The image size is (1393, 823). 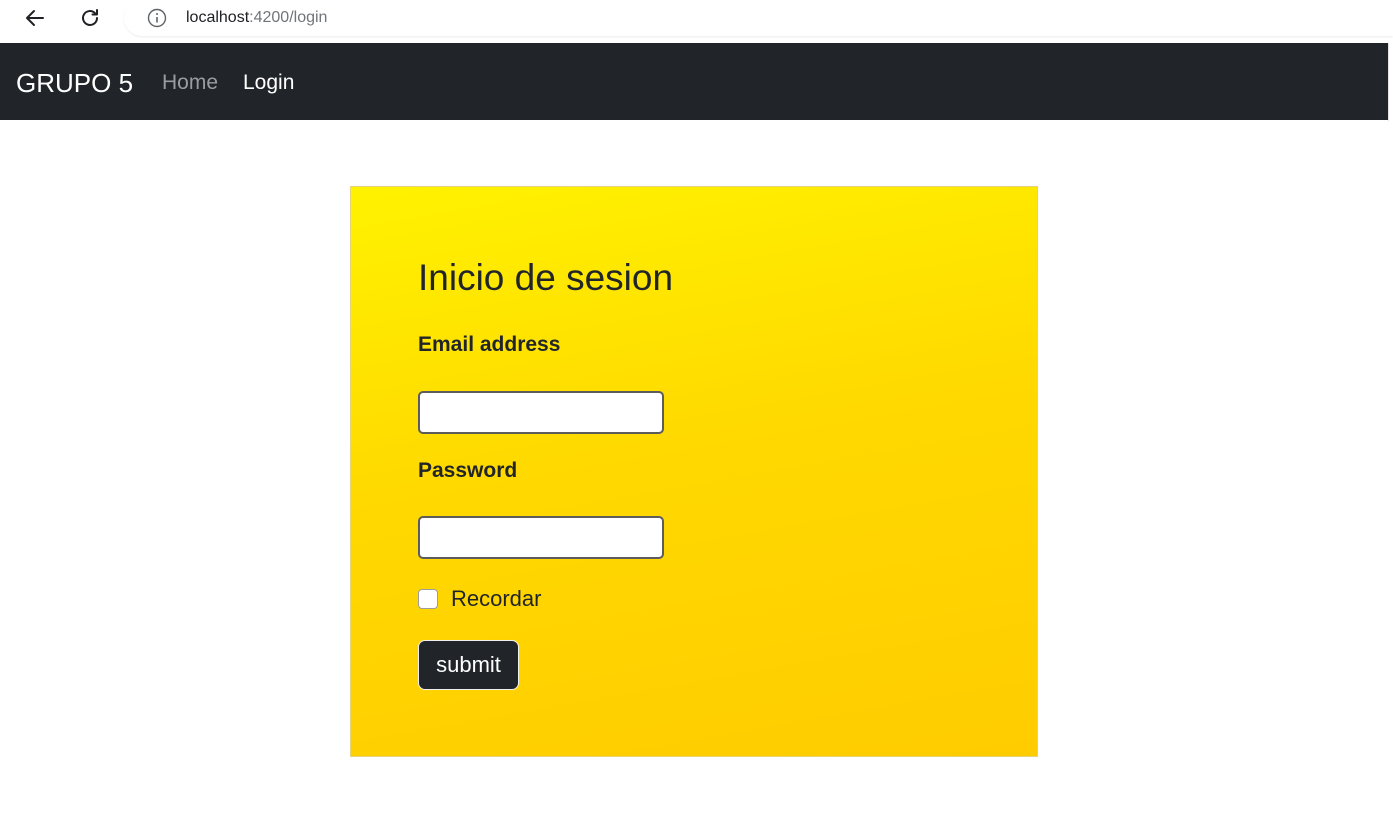 I want to click on url-text: localhost:4200/login, so click(x=256, y=18).